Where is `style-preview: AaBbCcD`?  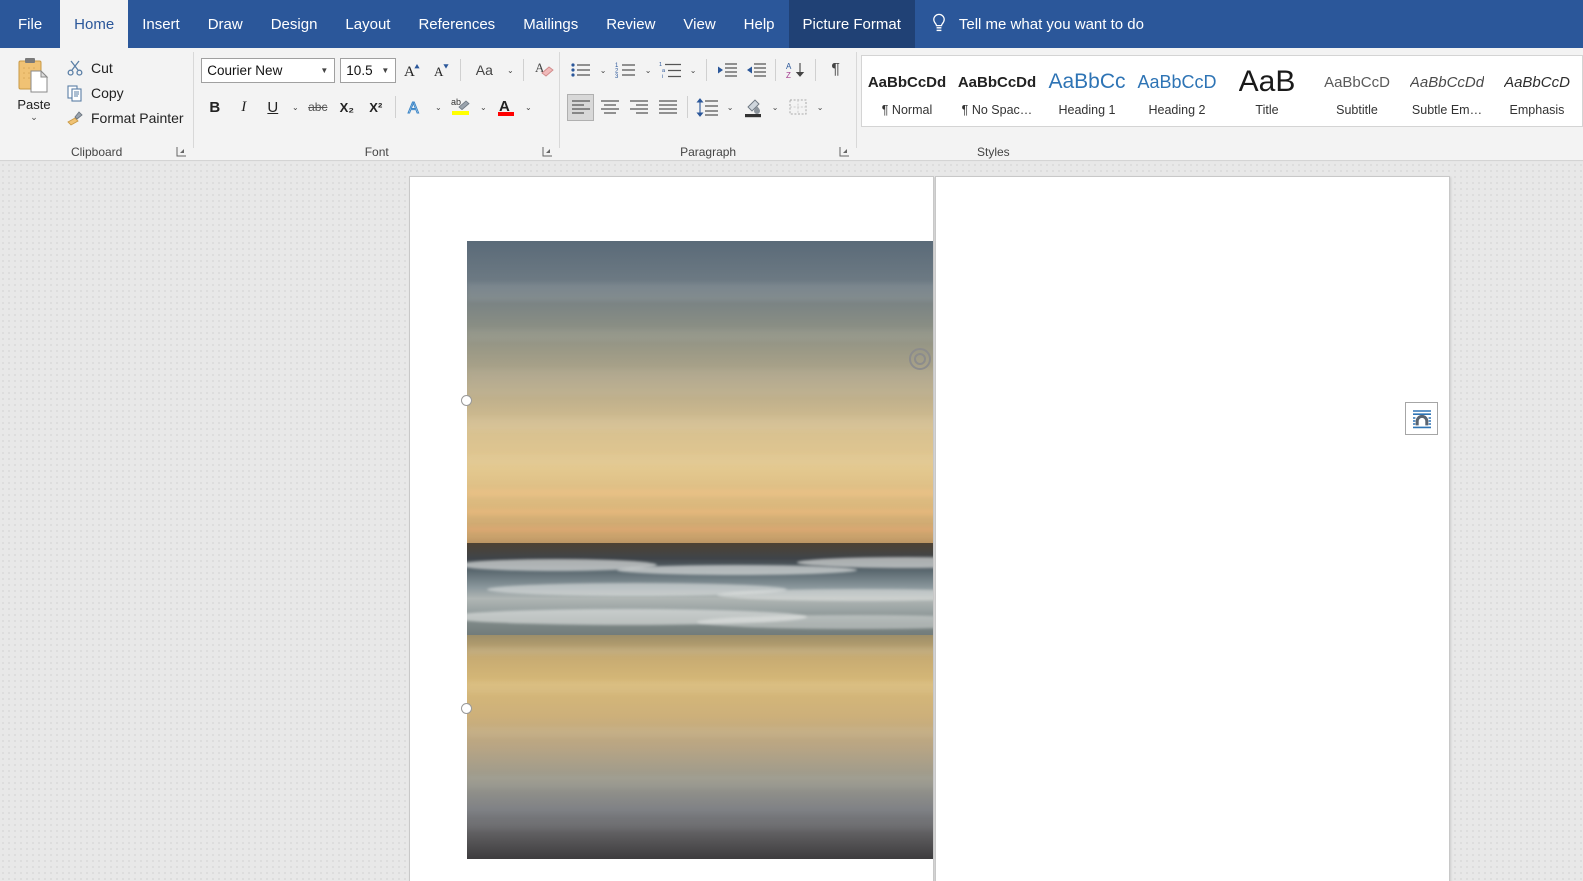
style-preview: AaBbCcD is located at coordinates (1357, 82).